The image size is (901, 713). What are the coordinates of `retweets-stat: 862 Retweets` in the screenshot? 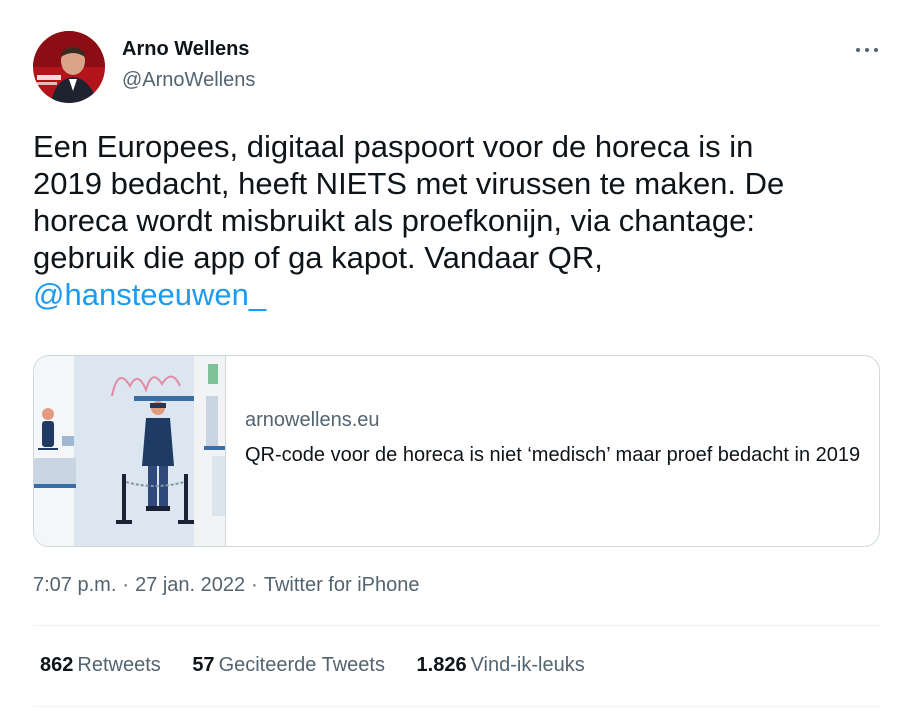 It's located at (100, 665).